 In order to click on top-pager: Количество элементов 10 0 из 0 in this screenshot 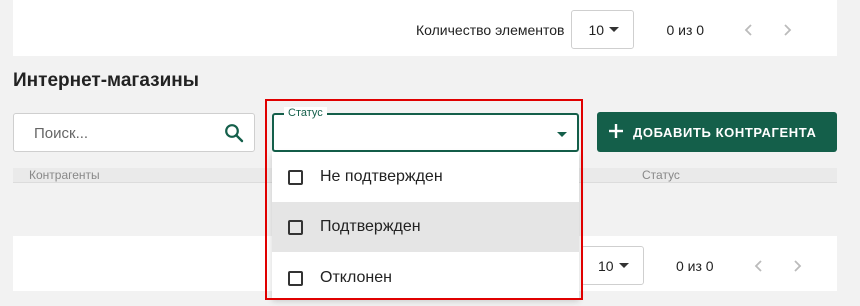, I will do `click(604, 29)`.